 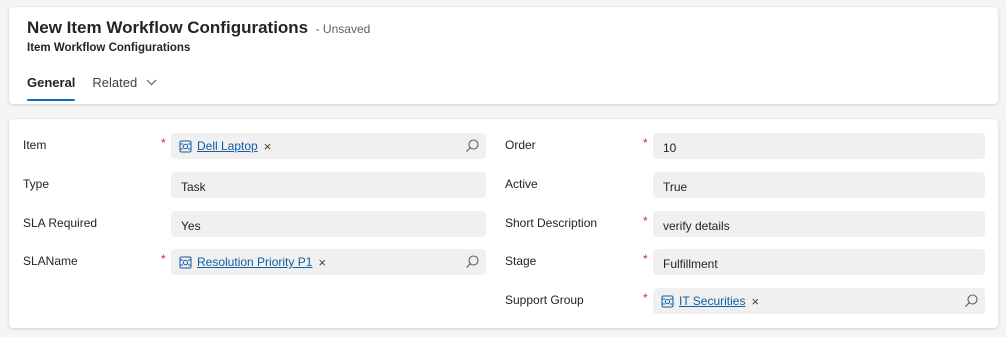 I want to click on field-label: Stage, so click(x=521, y=261).